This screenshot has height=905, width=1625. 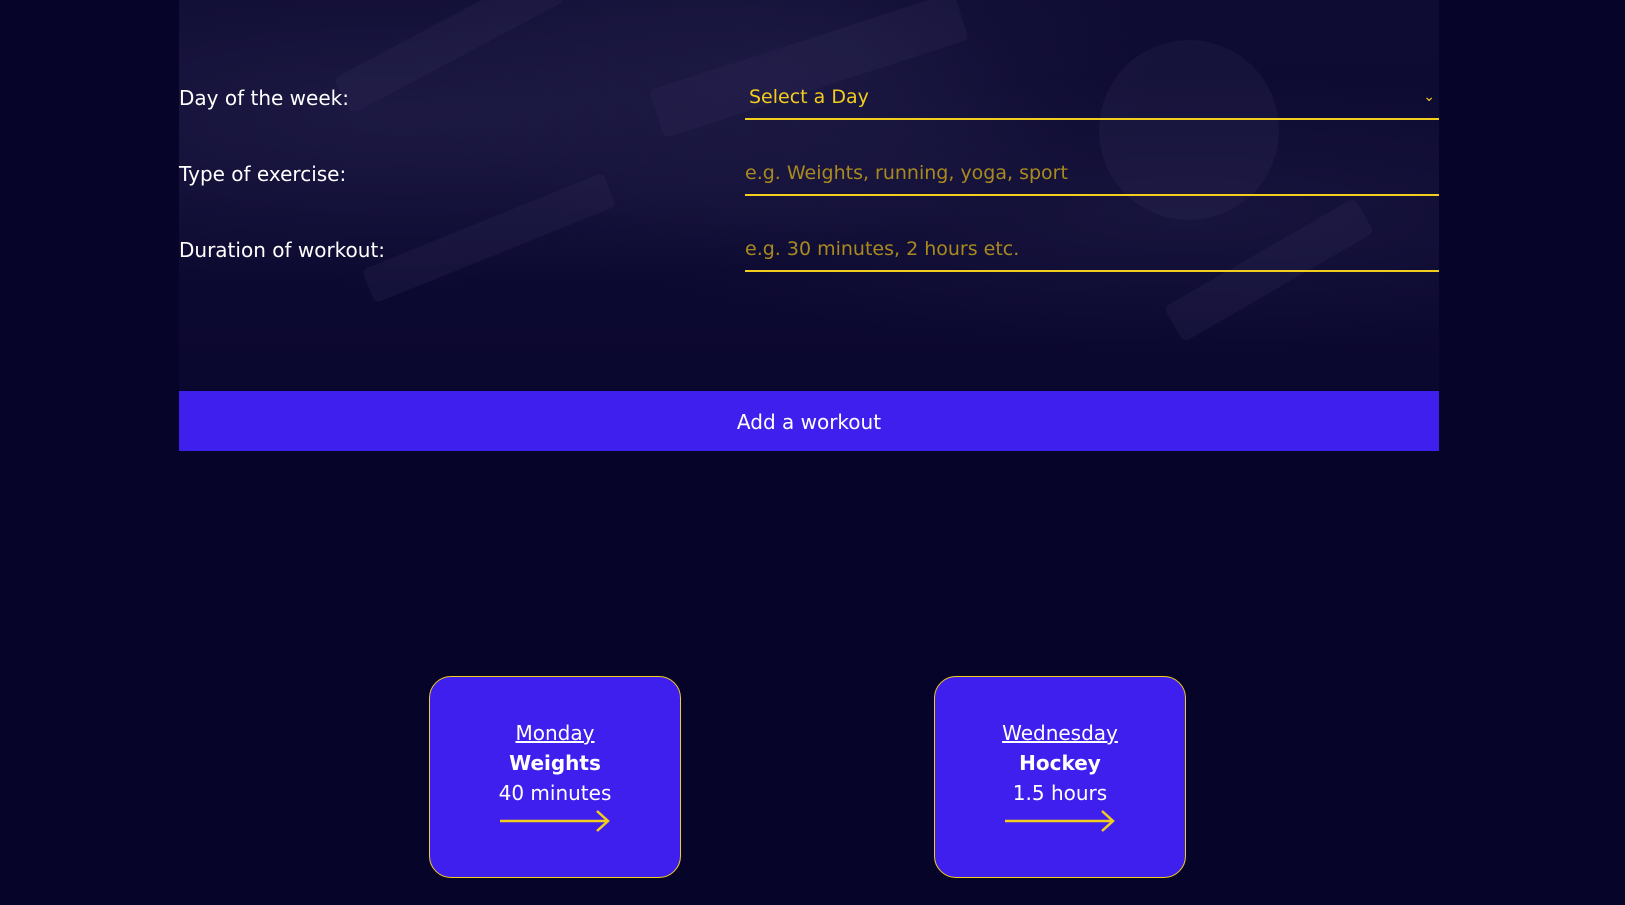 What do you see at coordinates (1092, 174) in the screenshot?
I see `exercise-type-input: e.g. Weights, running, yoga, sport` at bounding box center [1092, 174].